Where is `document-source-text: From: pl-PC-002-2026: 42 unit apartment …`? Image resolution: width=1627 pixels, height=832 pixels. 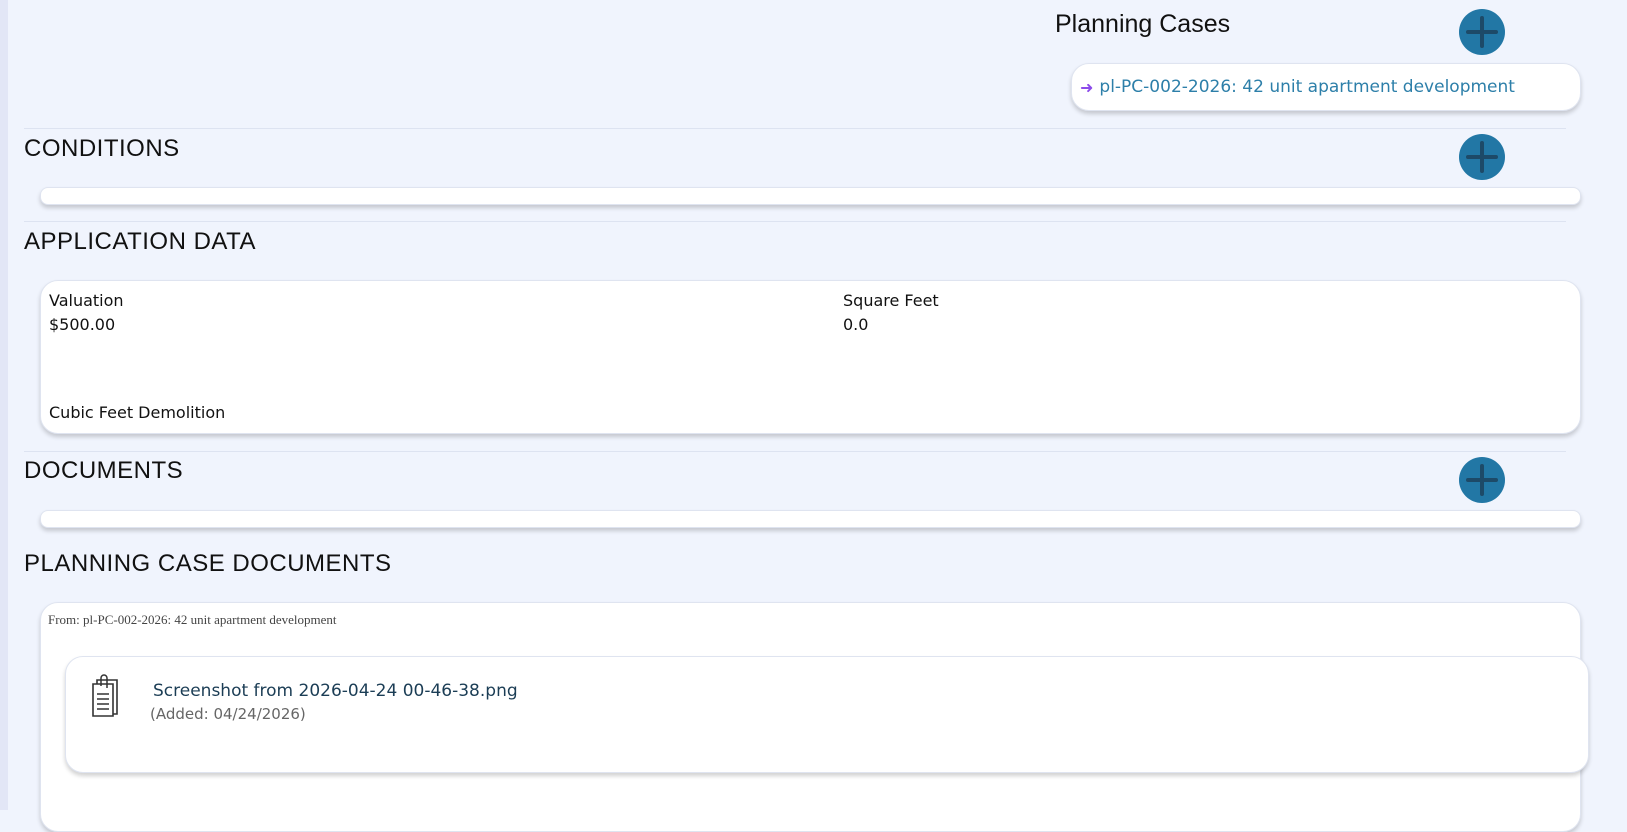 document-source-text: From: pl-PC-002-2026: 42 unit apartment … is located at coordinates (192, 619).